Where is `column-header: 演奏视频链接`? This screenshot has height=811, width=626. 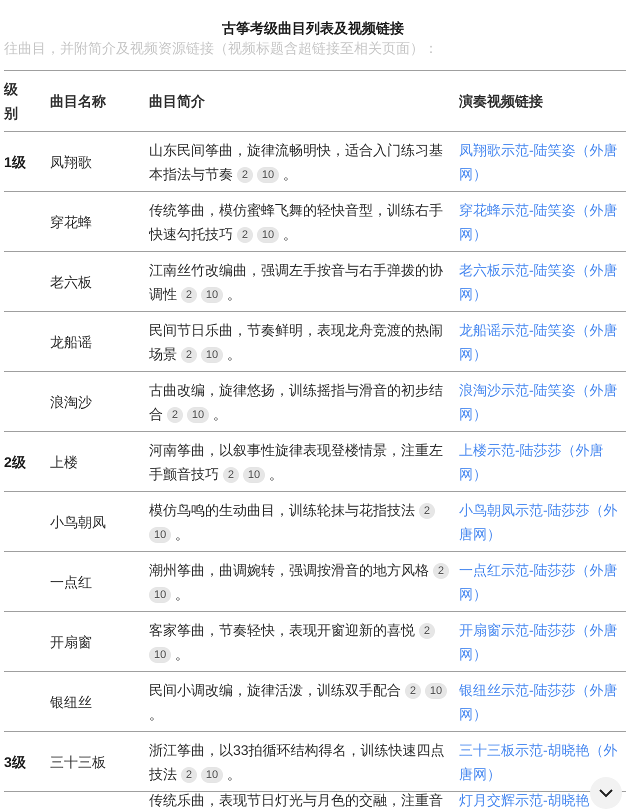 column-header: 演奏视频链接 is located at coordinates (501, 101).